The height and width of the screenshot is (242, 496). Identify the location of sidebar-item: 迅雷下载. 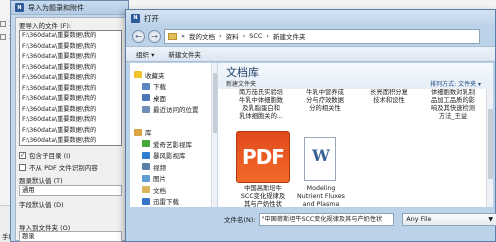
(173, 202).